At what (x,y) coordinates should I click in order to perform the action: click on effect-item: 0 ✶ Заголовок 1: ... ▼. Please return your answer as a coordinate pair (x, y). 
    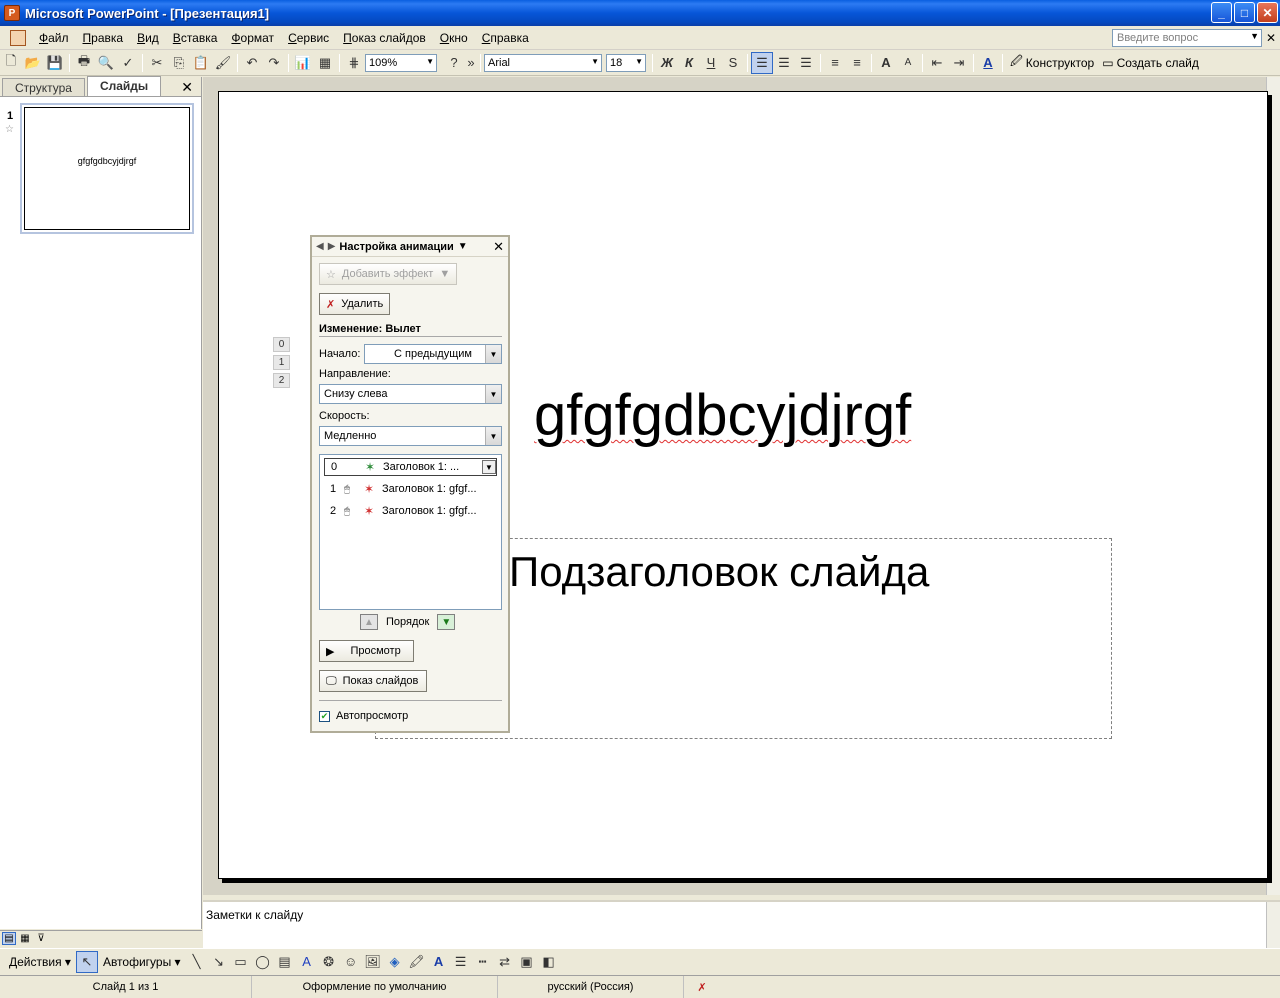
    Looking at the image, I should click on (410, 467).